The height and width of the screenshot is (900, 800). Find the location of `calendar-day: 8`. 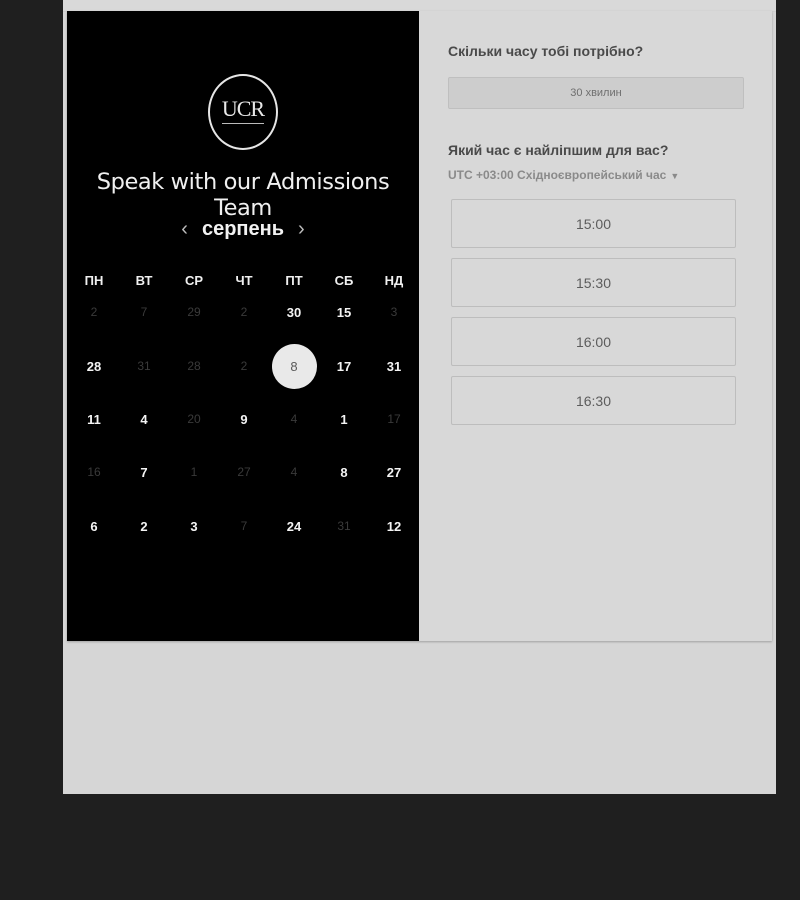

calendar-day: 8 is located at coordinates (344, 472).